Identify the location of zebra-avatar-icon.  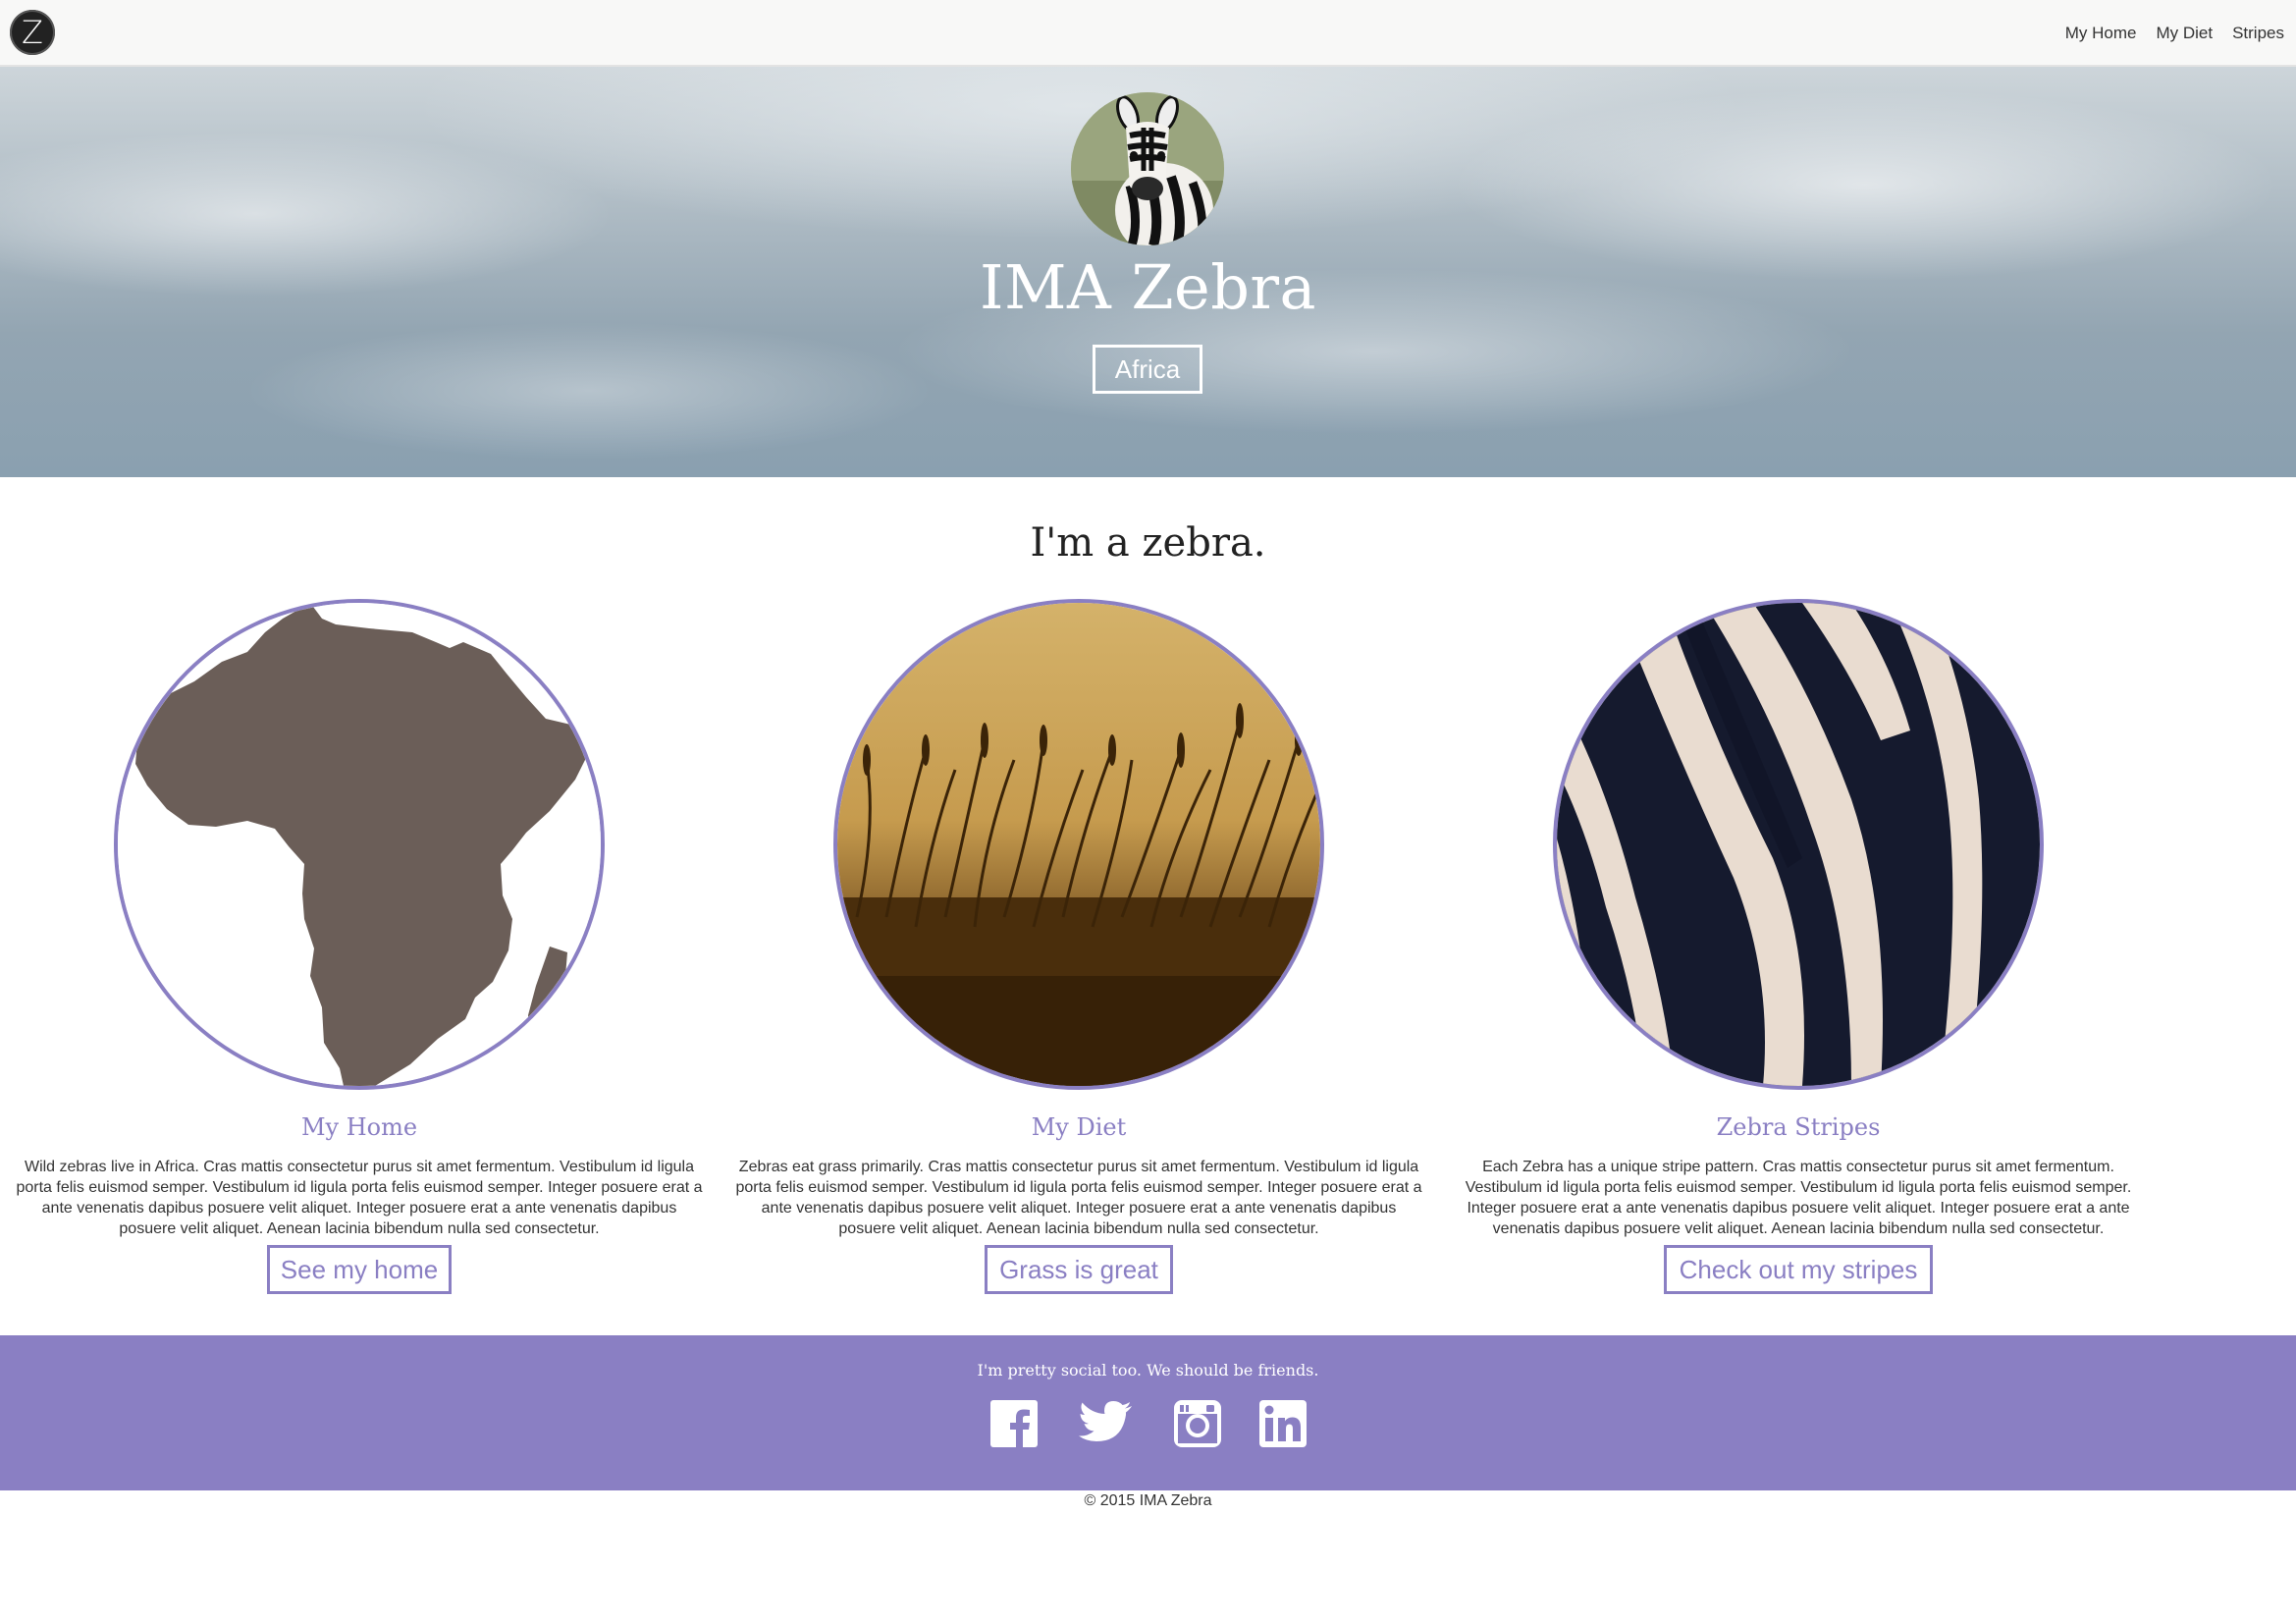
(1147, 168).